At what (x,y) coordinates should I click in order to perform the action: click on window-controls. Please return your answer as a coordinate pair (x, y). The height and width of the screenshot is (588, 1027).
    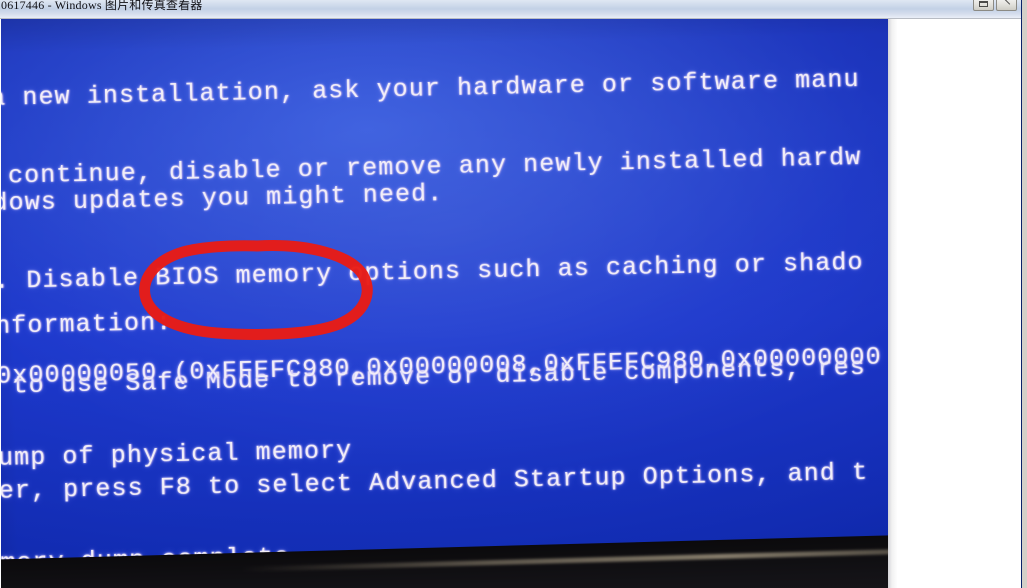
    Looking at the image, I should click on (995, 5).